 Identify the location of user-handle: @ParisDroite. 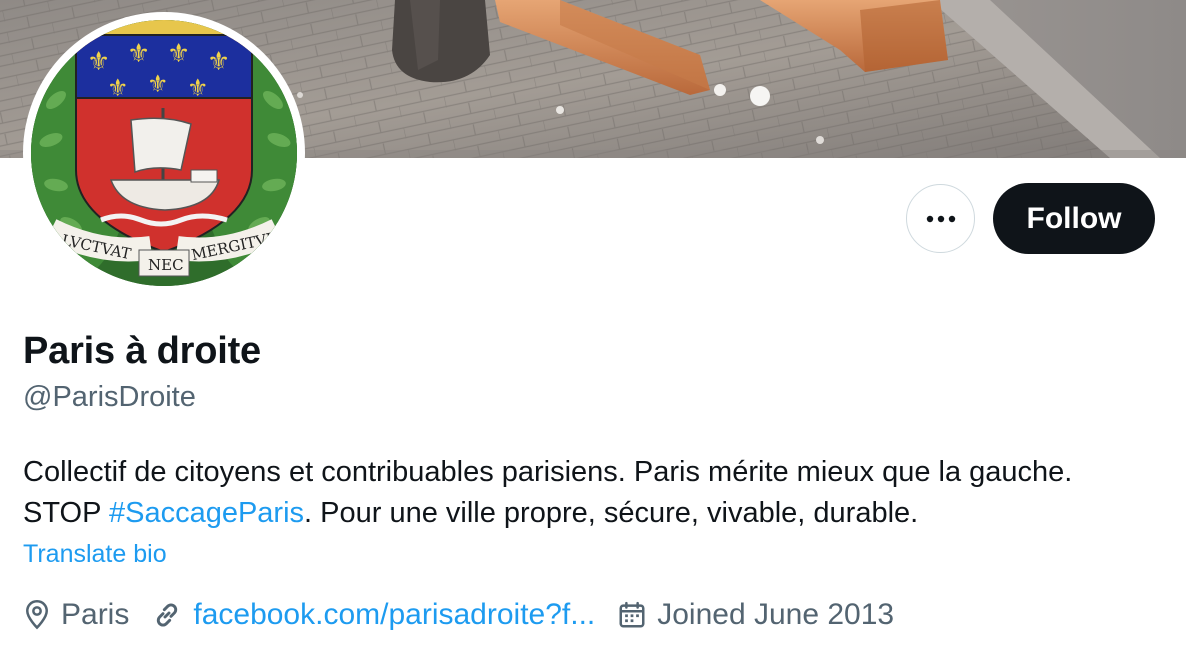
(109, 397).